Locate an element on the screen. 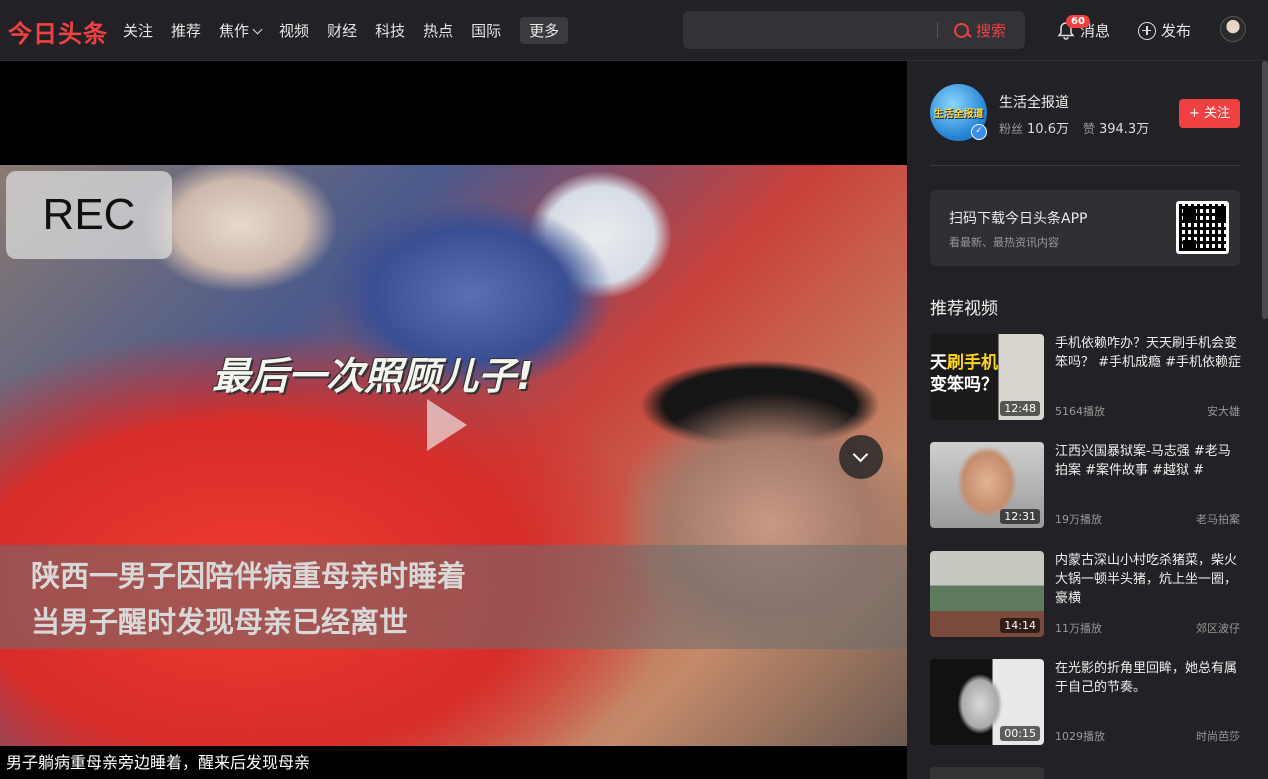 The image size is (1268, 779). video-thumbnail: 14:14 is located at coordinates (987, 594).